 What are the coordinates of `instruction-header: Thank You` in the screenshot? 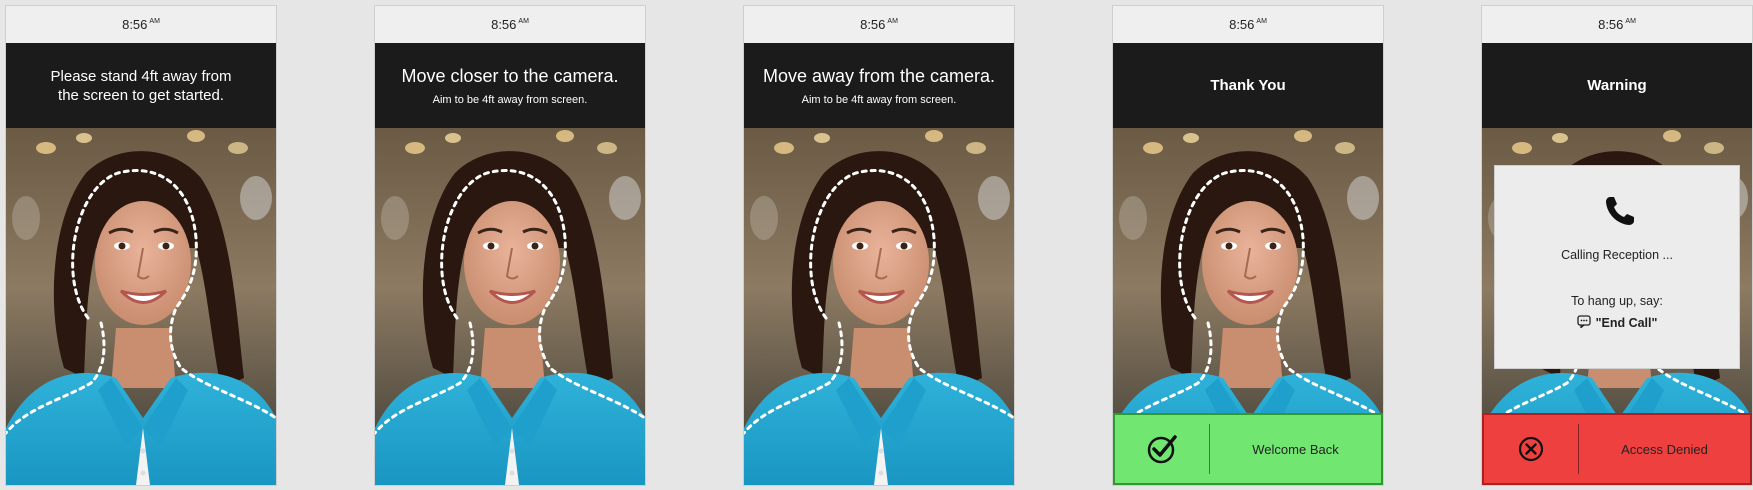 It's located at (1248, 85).